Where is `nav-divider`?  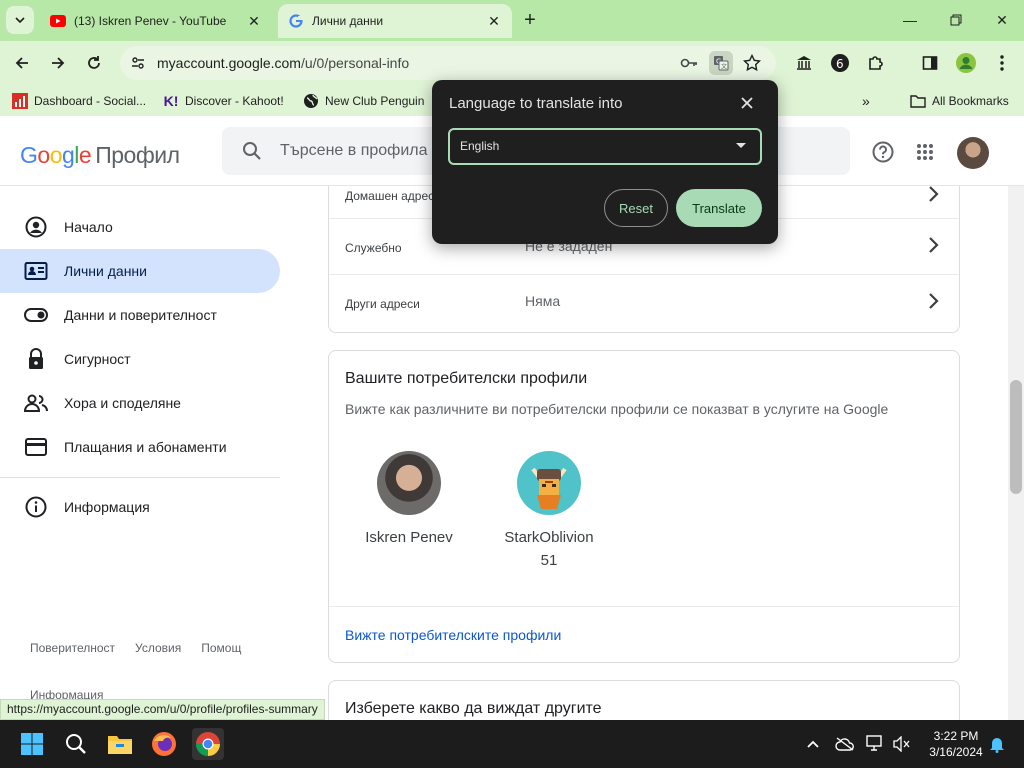 nav-divider is located at coordinates (140, 477).